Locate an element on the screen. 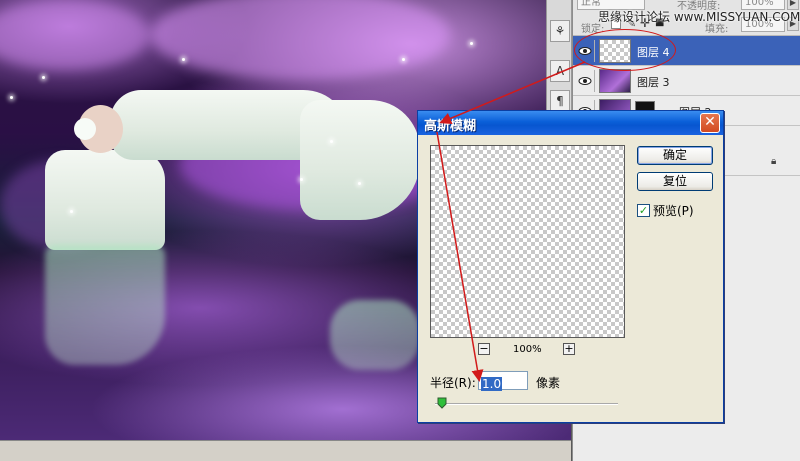 The image size is (800, 461). preview-checkbox: ✓ is located at coordinates (643, 210).